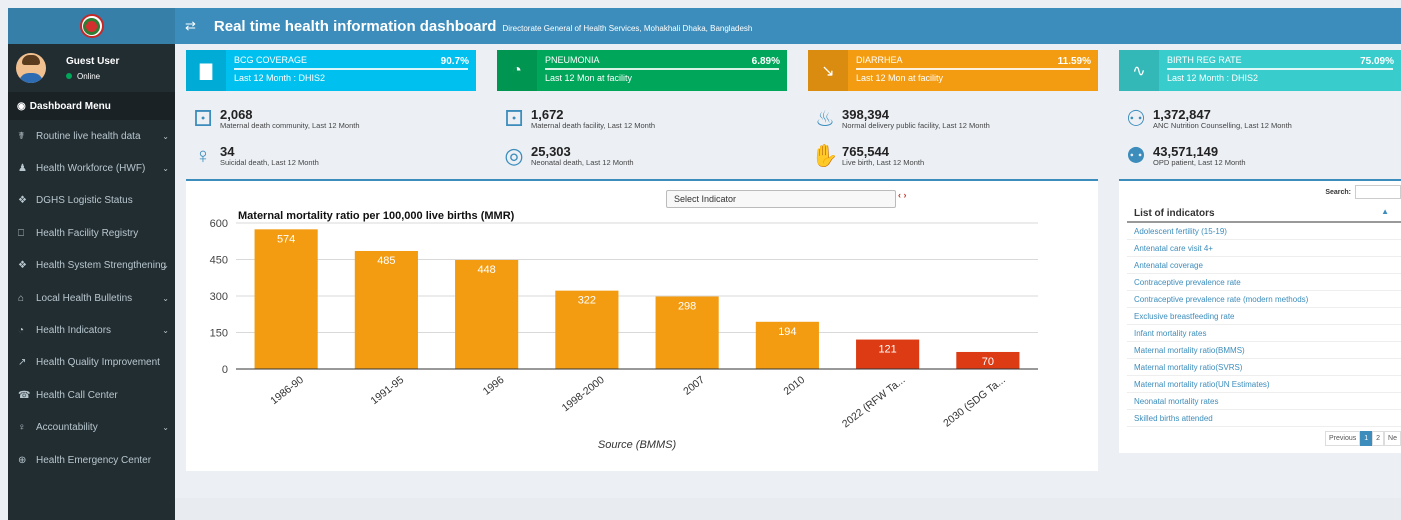 The width and height of the screenshot is (1401, 520). I want to click on sidebar-item-7: ↗ Health Quality Improvement, so click(91, 363).